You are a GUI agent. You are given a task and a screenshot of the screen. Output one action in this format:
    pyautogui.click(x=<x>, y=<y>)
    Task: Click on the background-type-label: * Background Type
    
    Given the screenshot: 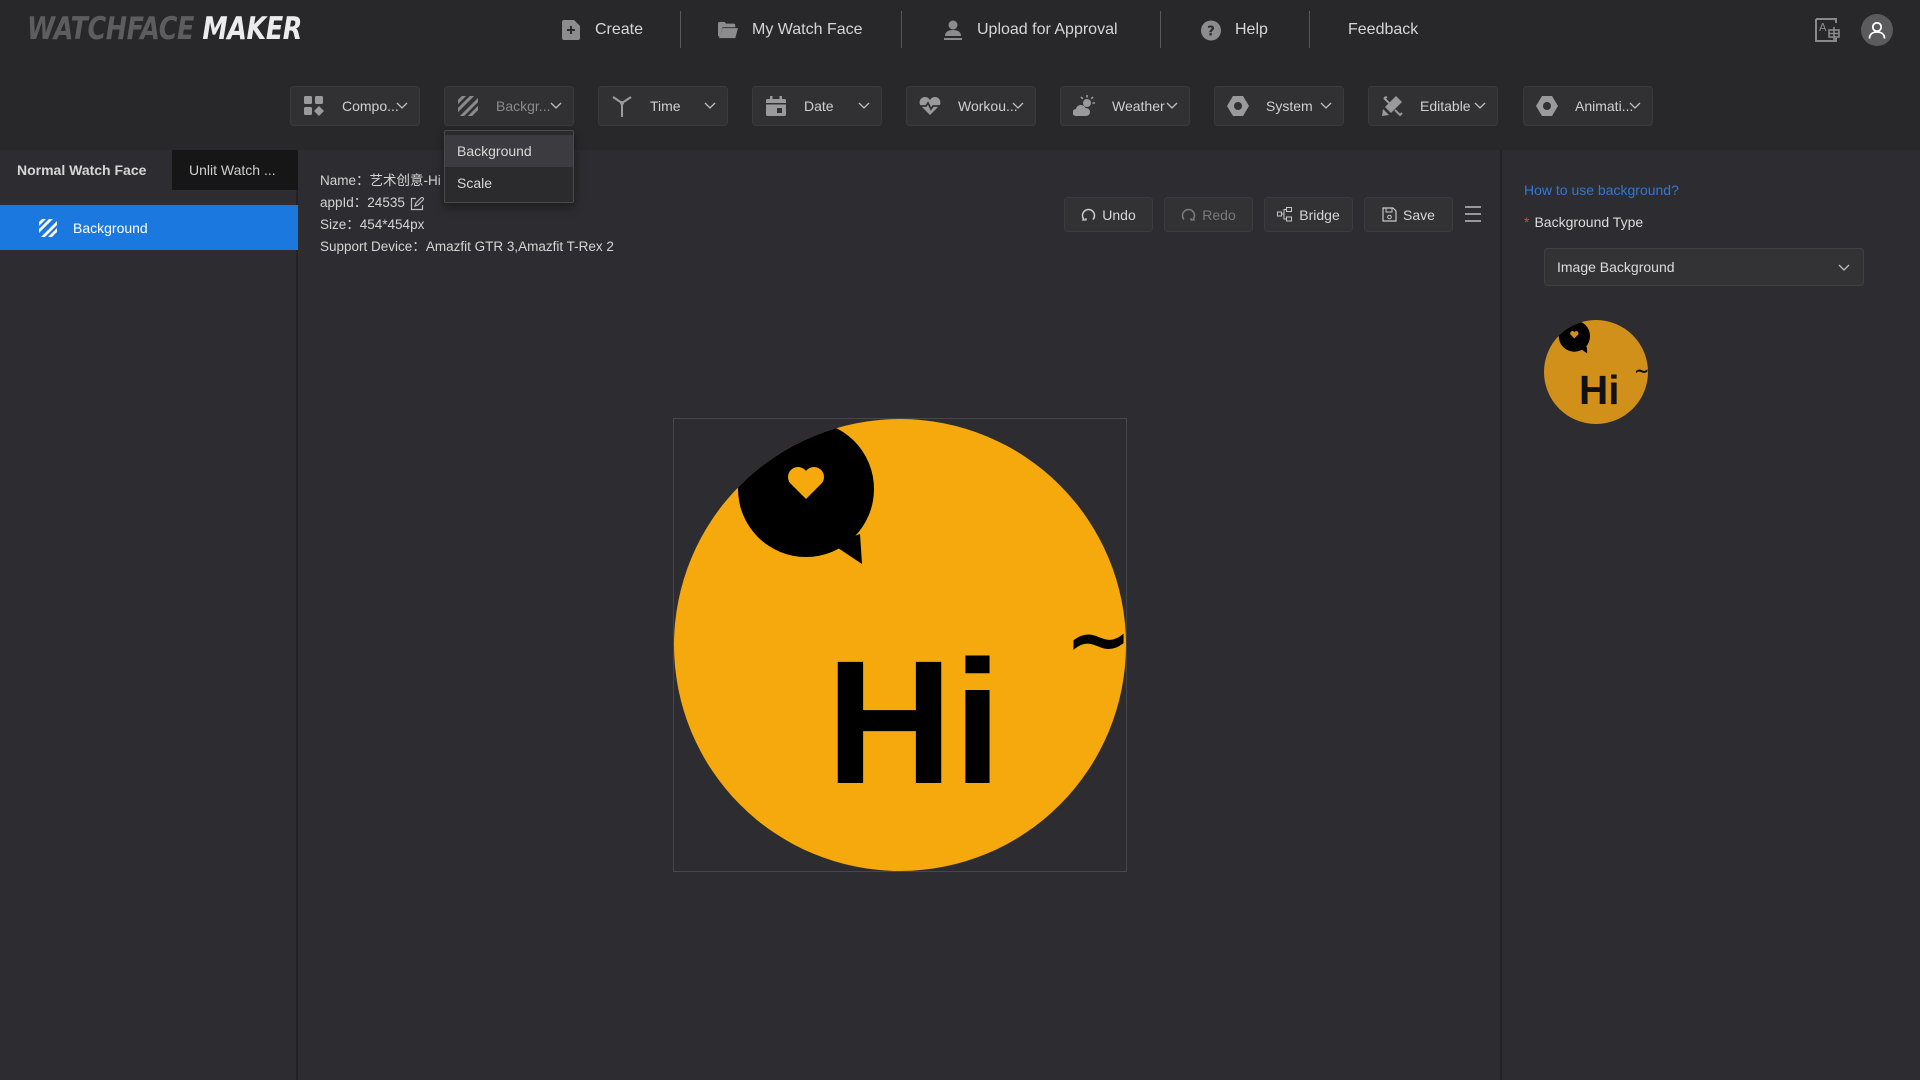 What is the action you would take?
    pyautogui.click(x=1584, y=222)
    